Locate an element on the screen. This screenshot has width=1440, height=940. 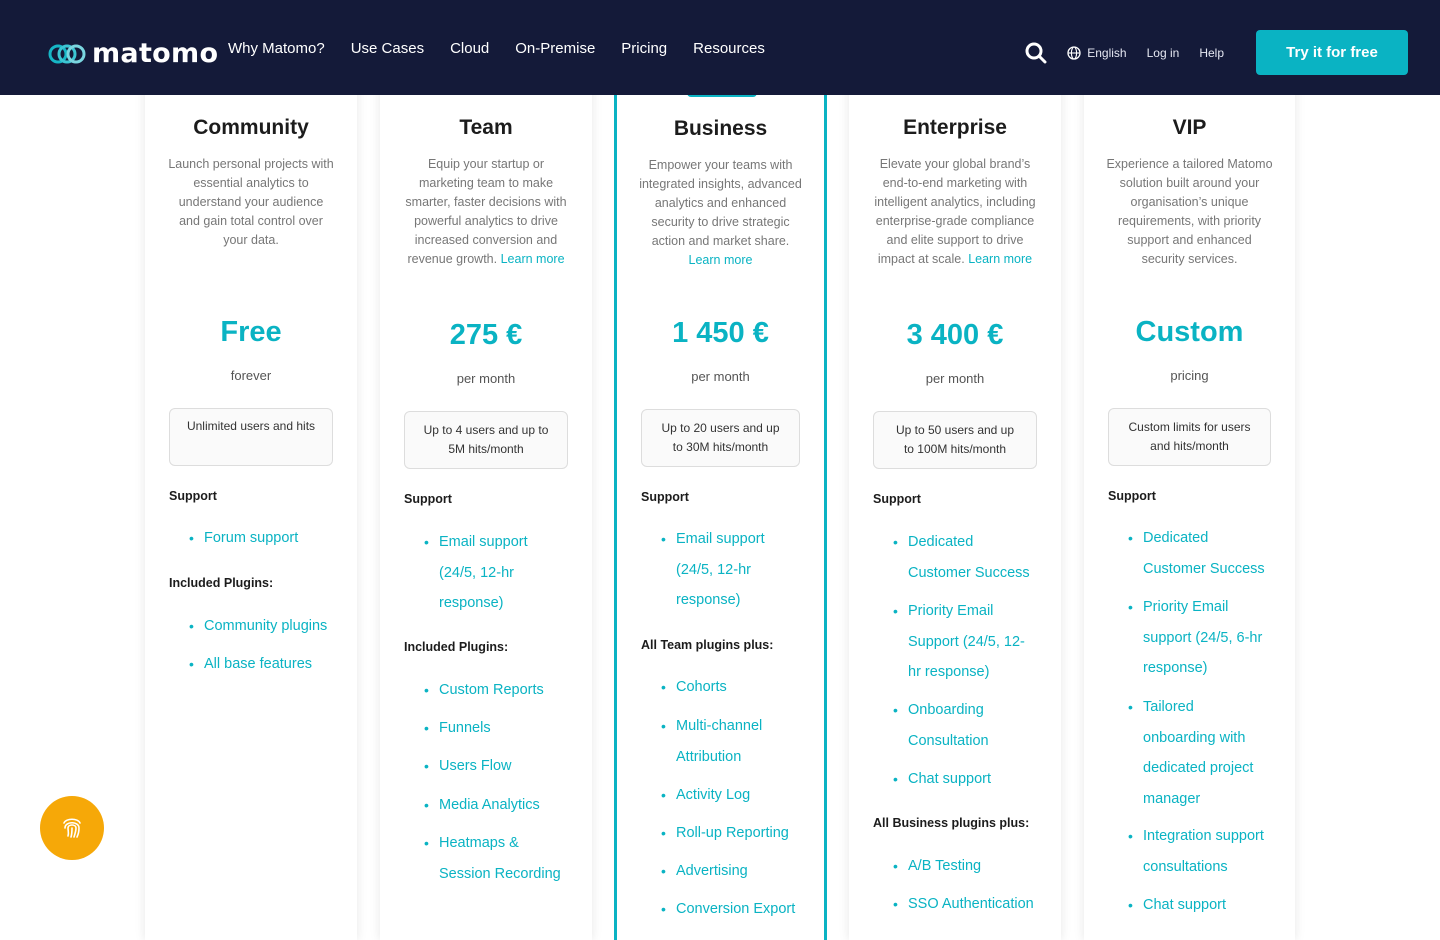
fingerprint-icon is located at coordinates (72, 828).